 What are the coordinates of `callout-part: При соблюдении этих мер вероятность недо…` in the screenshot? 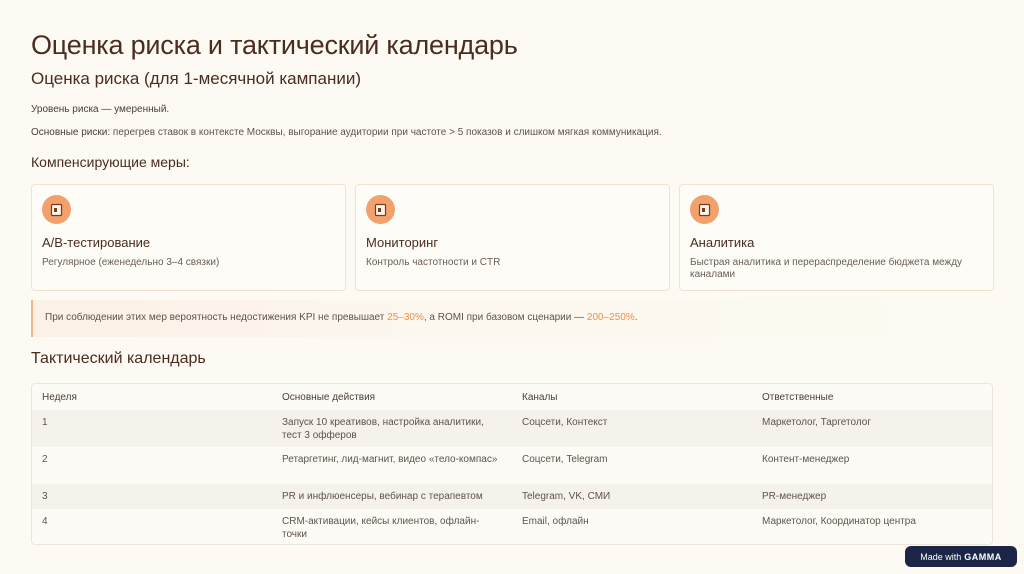 It's located at (216, 317).